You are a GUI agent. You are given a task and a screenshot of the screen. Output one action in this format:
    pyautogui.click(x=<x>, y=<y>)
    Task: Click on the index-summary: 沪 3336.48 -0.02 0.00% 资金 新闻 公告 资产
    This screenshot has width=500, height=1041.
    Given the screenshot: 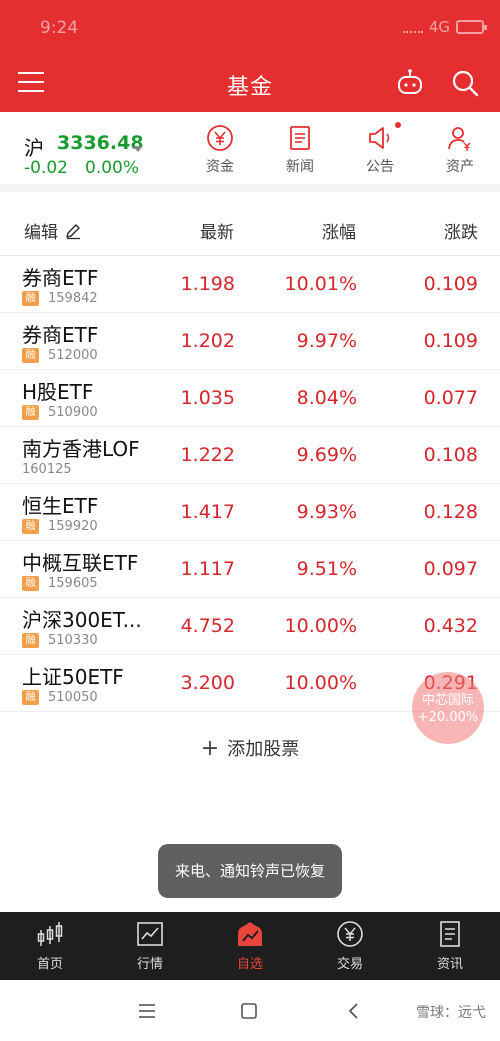 What is the action you would take?
    pyautogui.click(x=250, y=152)
    